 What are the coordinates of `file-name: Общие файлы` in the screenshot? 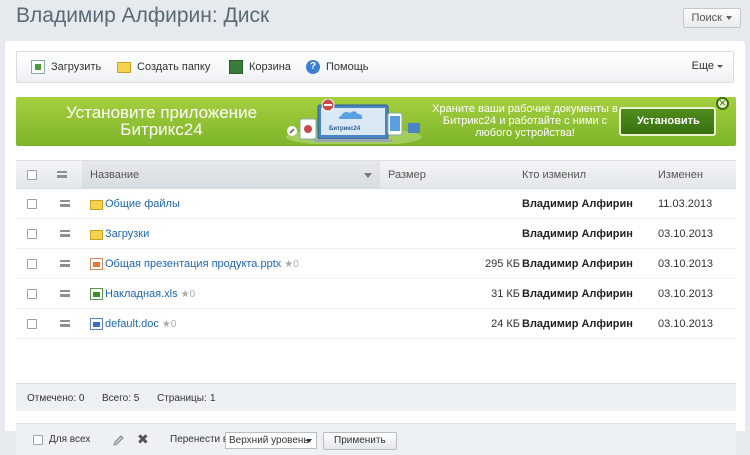 It's located at (142, 204).